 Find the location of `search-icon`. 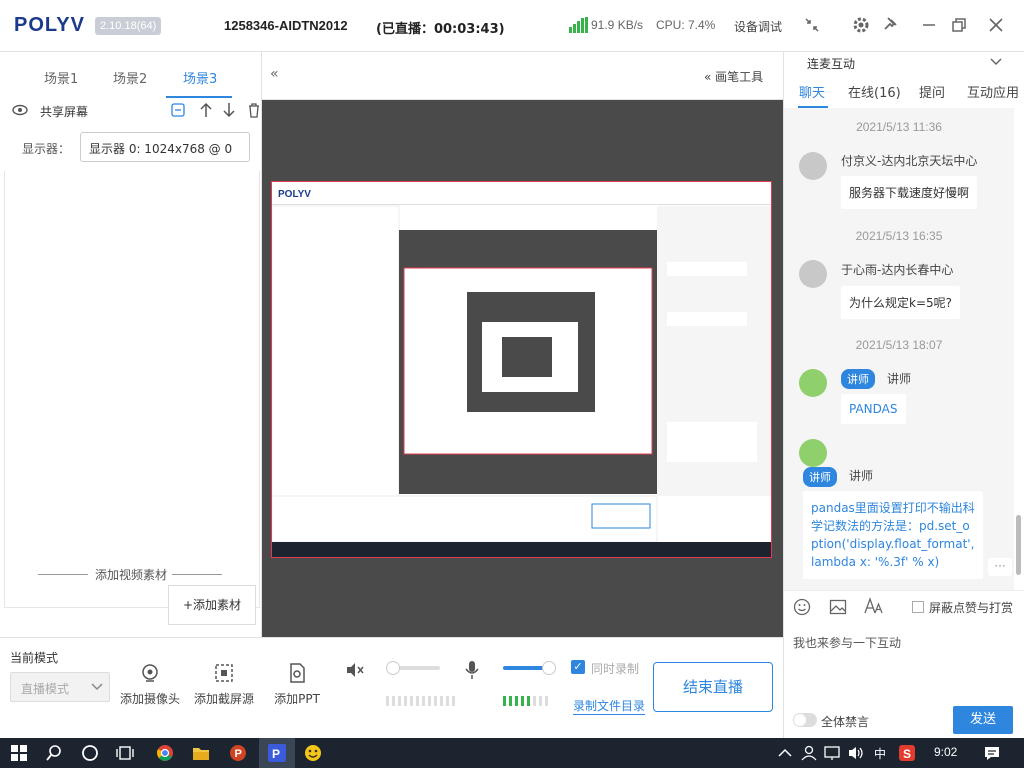

search-icon is located at coordinates (54, 753).